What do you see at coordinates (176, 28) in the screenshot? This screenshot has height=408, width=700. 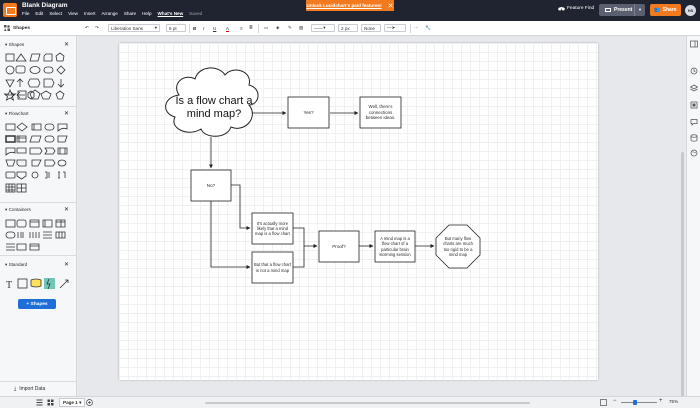 I see `font-size-select: 6 pt` at bounding box center [176, 28].